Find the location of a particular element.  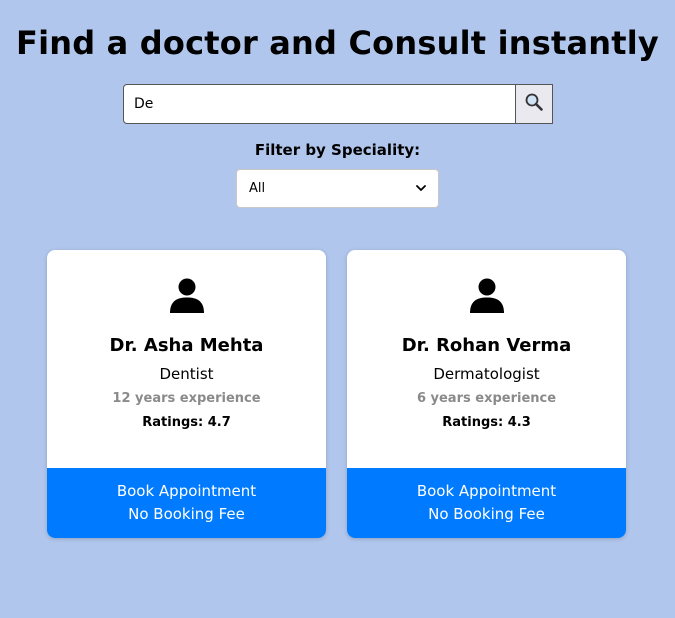

doctor-speciality: Dentist is located at coordinates (186, 374).